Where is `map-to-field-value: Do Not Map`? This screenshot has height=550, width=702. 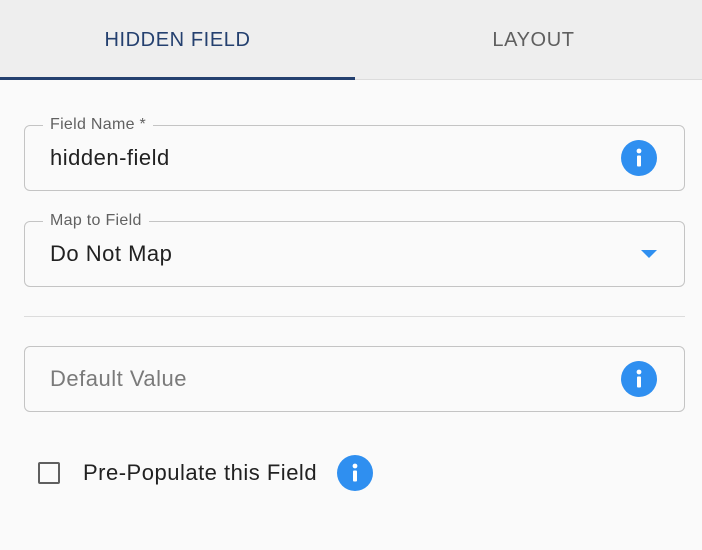
map-to-field-value: Do Not Map is located at coordinates (111, 254).